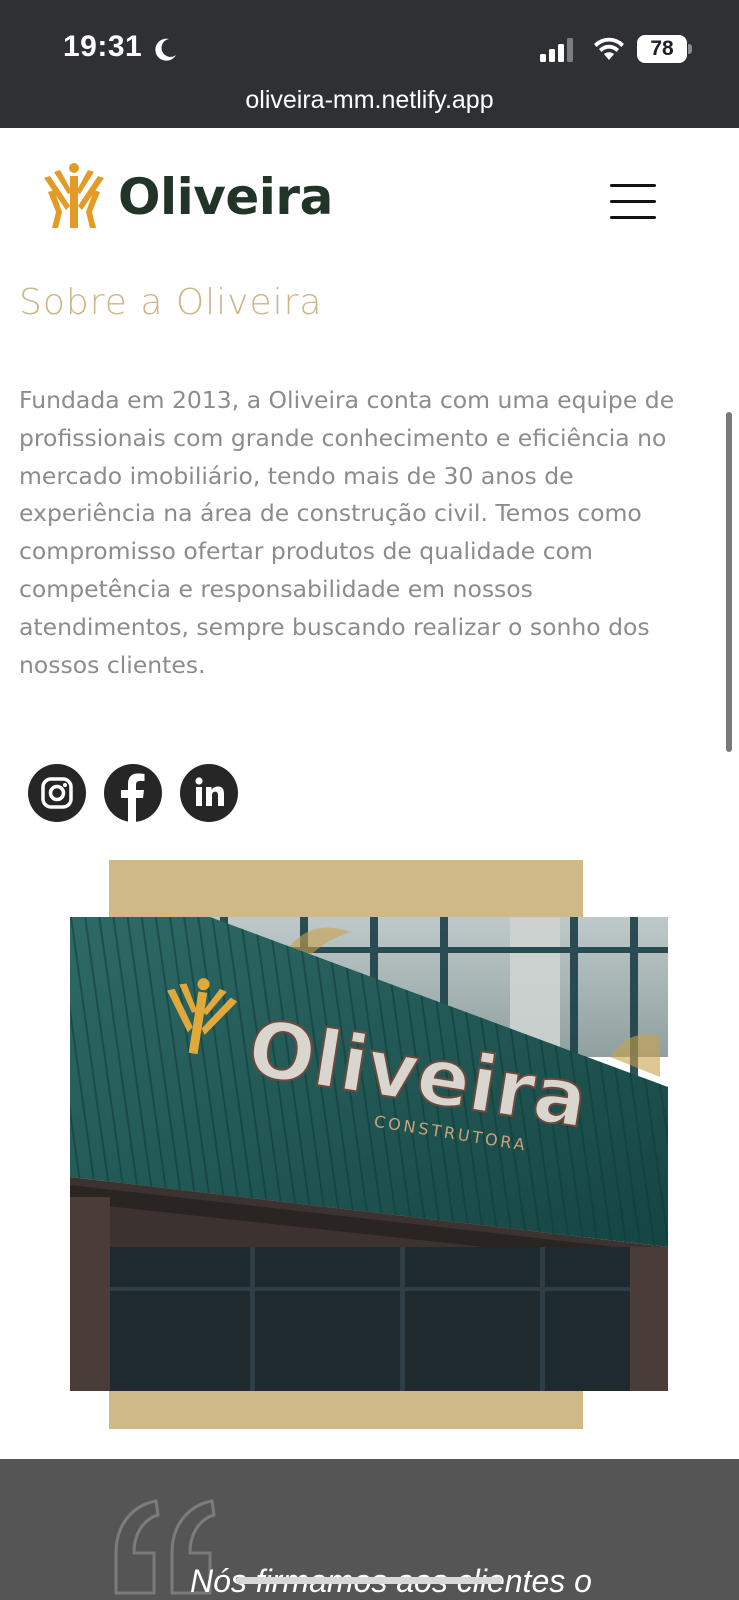  I want to click on moon-icon, so click(165, 49).